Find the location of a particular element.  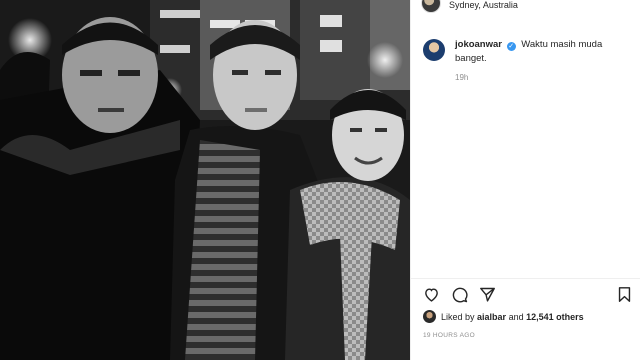

actions-divider is located at coordinates (525, 278).